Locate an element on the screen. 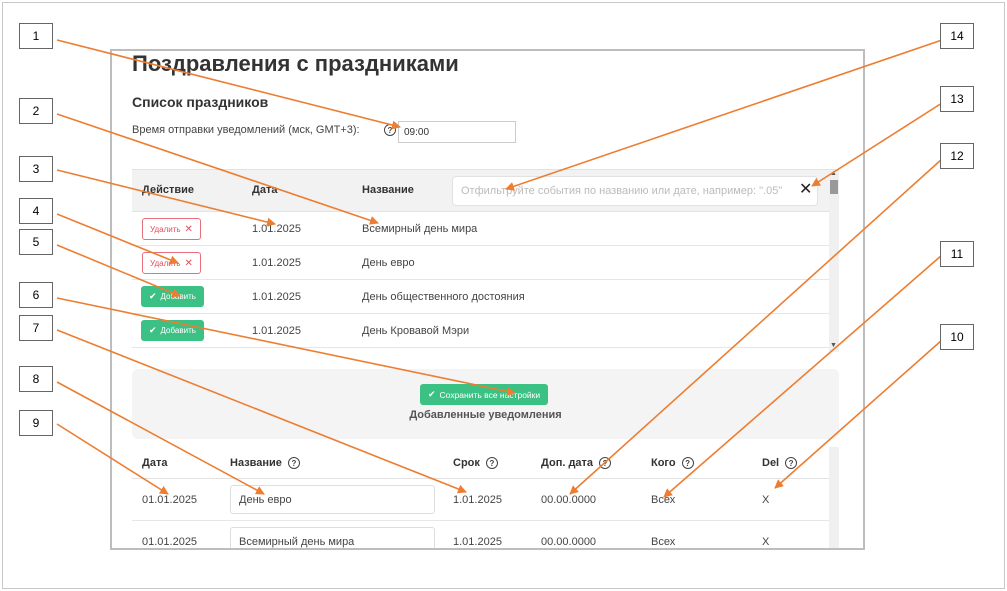 The width and height of the screenshot is (1007, 591). callout-label: 7 is located at coordinates (36, 328).